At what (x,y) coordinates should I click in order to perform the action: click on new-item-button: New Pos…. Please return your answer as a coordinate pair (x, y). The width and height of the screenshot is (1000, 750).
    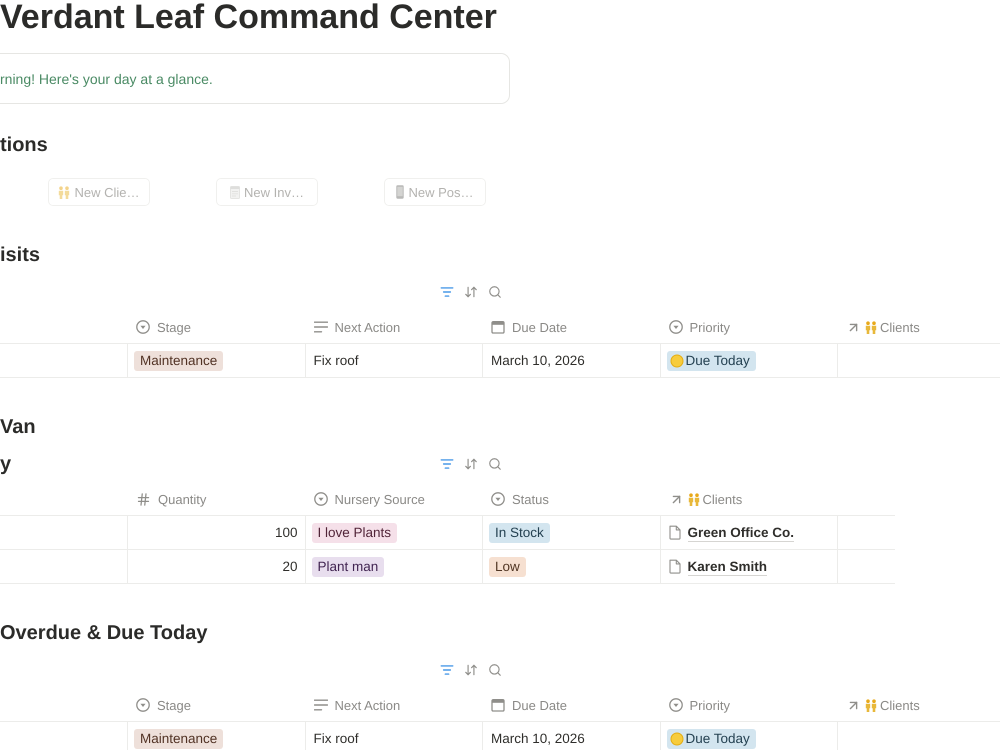
    Looking at the image, I should click on (435, 192).